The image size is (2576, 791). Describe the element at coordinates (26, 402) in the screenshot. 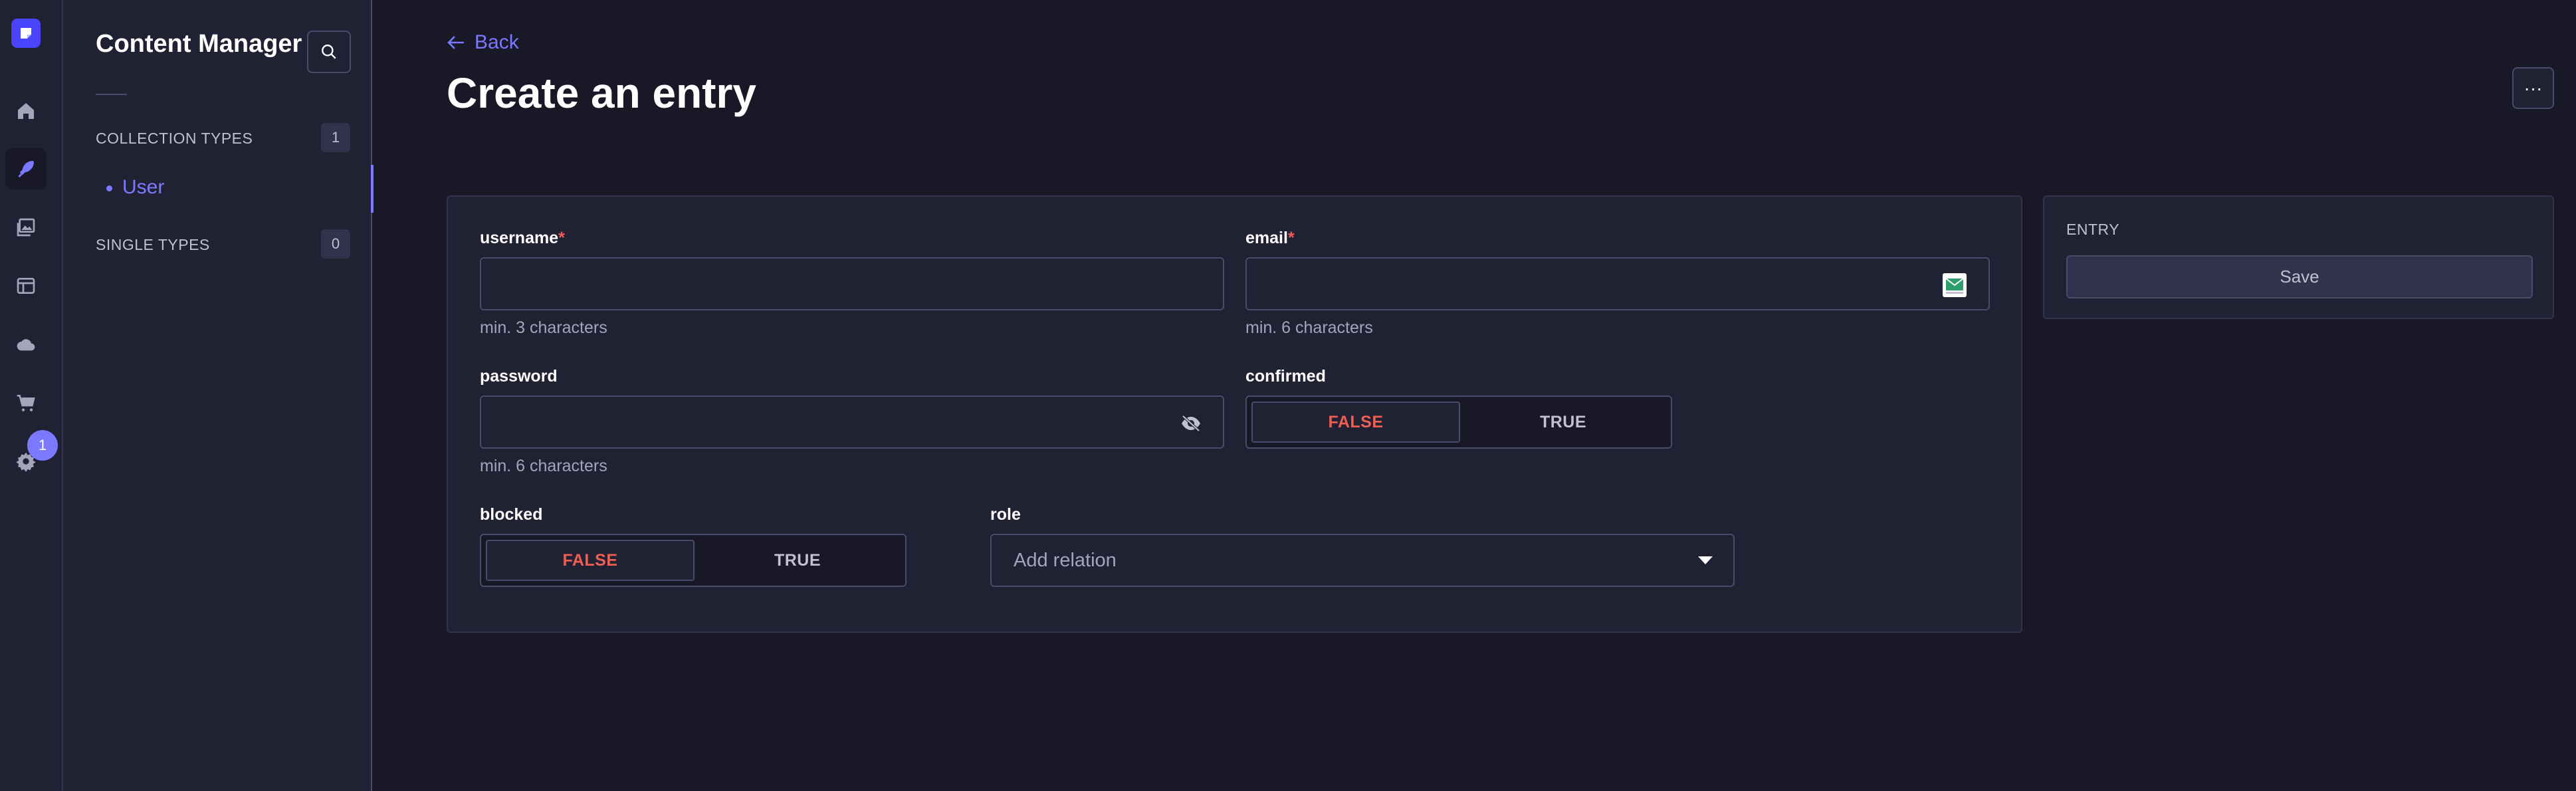

I see `marketplace-icon` at that location.